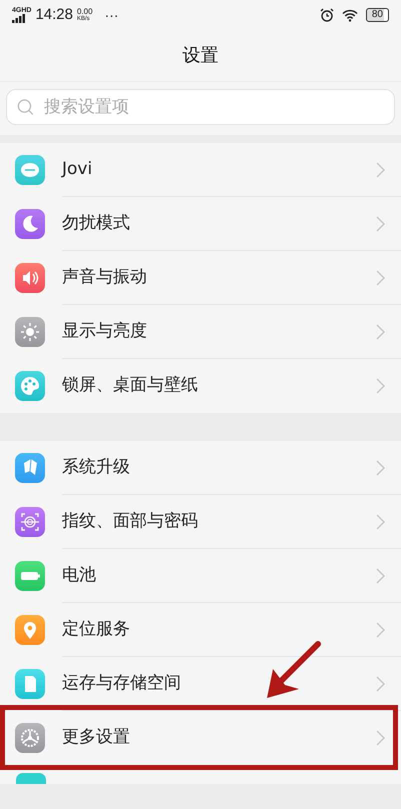  I want to click on search-field: 搜索设置项, so click(200, 107).